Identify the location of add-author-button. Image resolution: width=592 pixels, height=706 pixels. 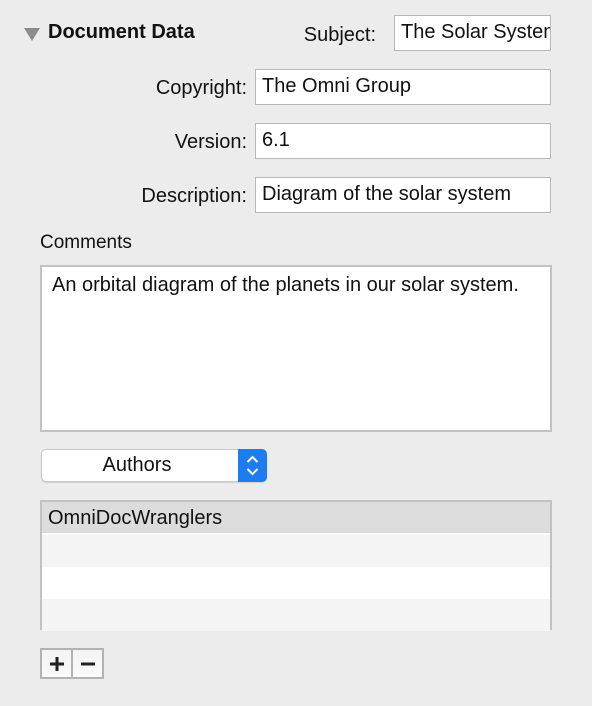
(56, 663).